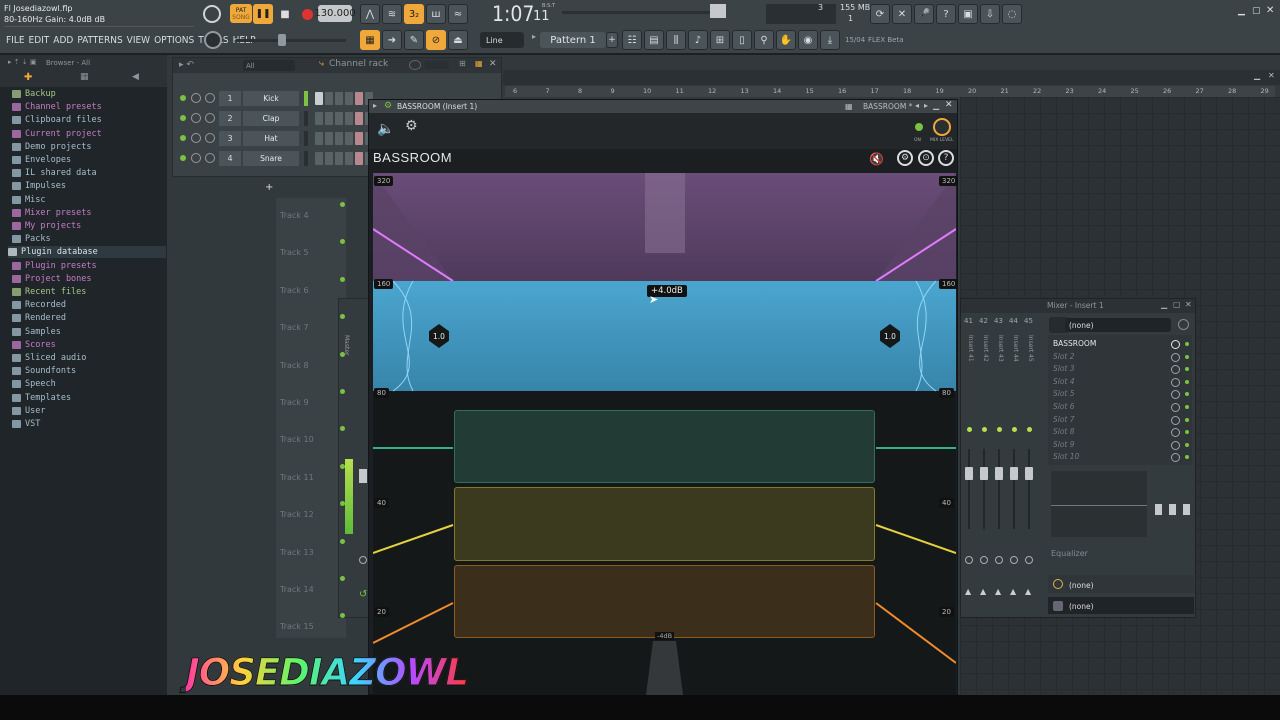 Image resolution: width=1280 pixels, height=720 pixels. What do you see at coordinates (230, 118) in the screenshot?
I see `channel-mixer-track: 2` at bounding box center [230, 118].